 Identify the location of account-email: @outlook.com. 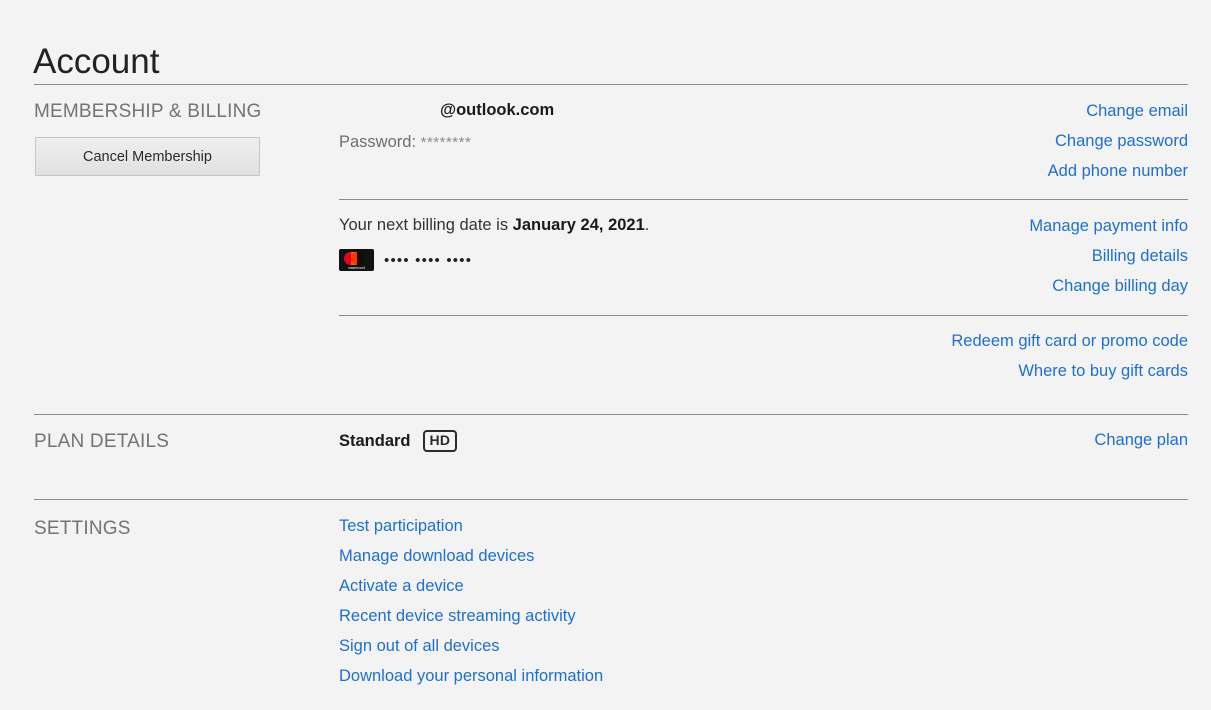
(497, 110).